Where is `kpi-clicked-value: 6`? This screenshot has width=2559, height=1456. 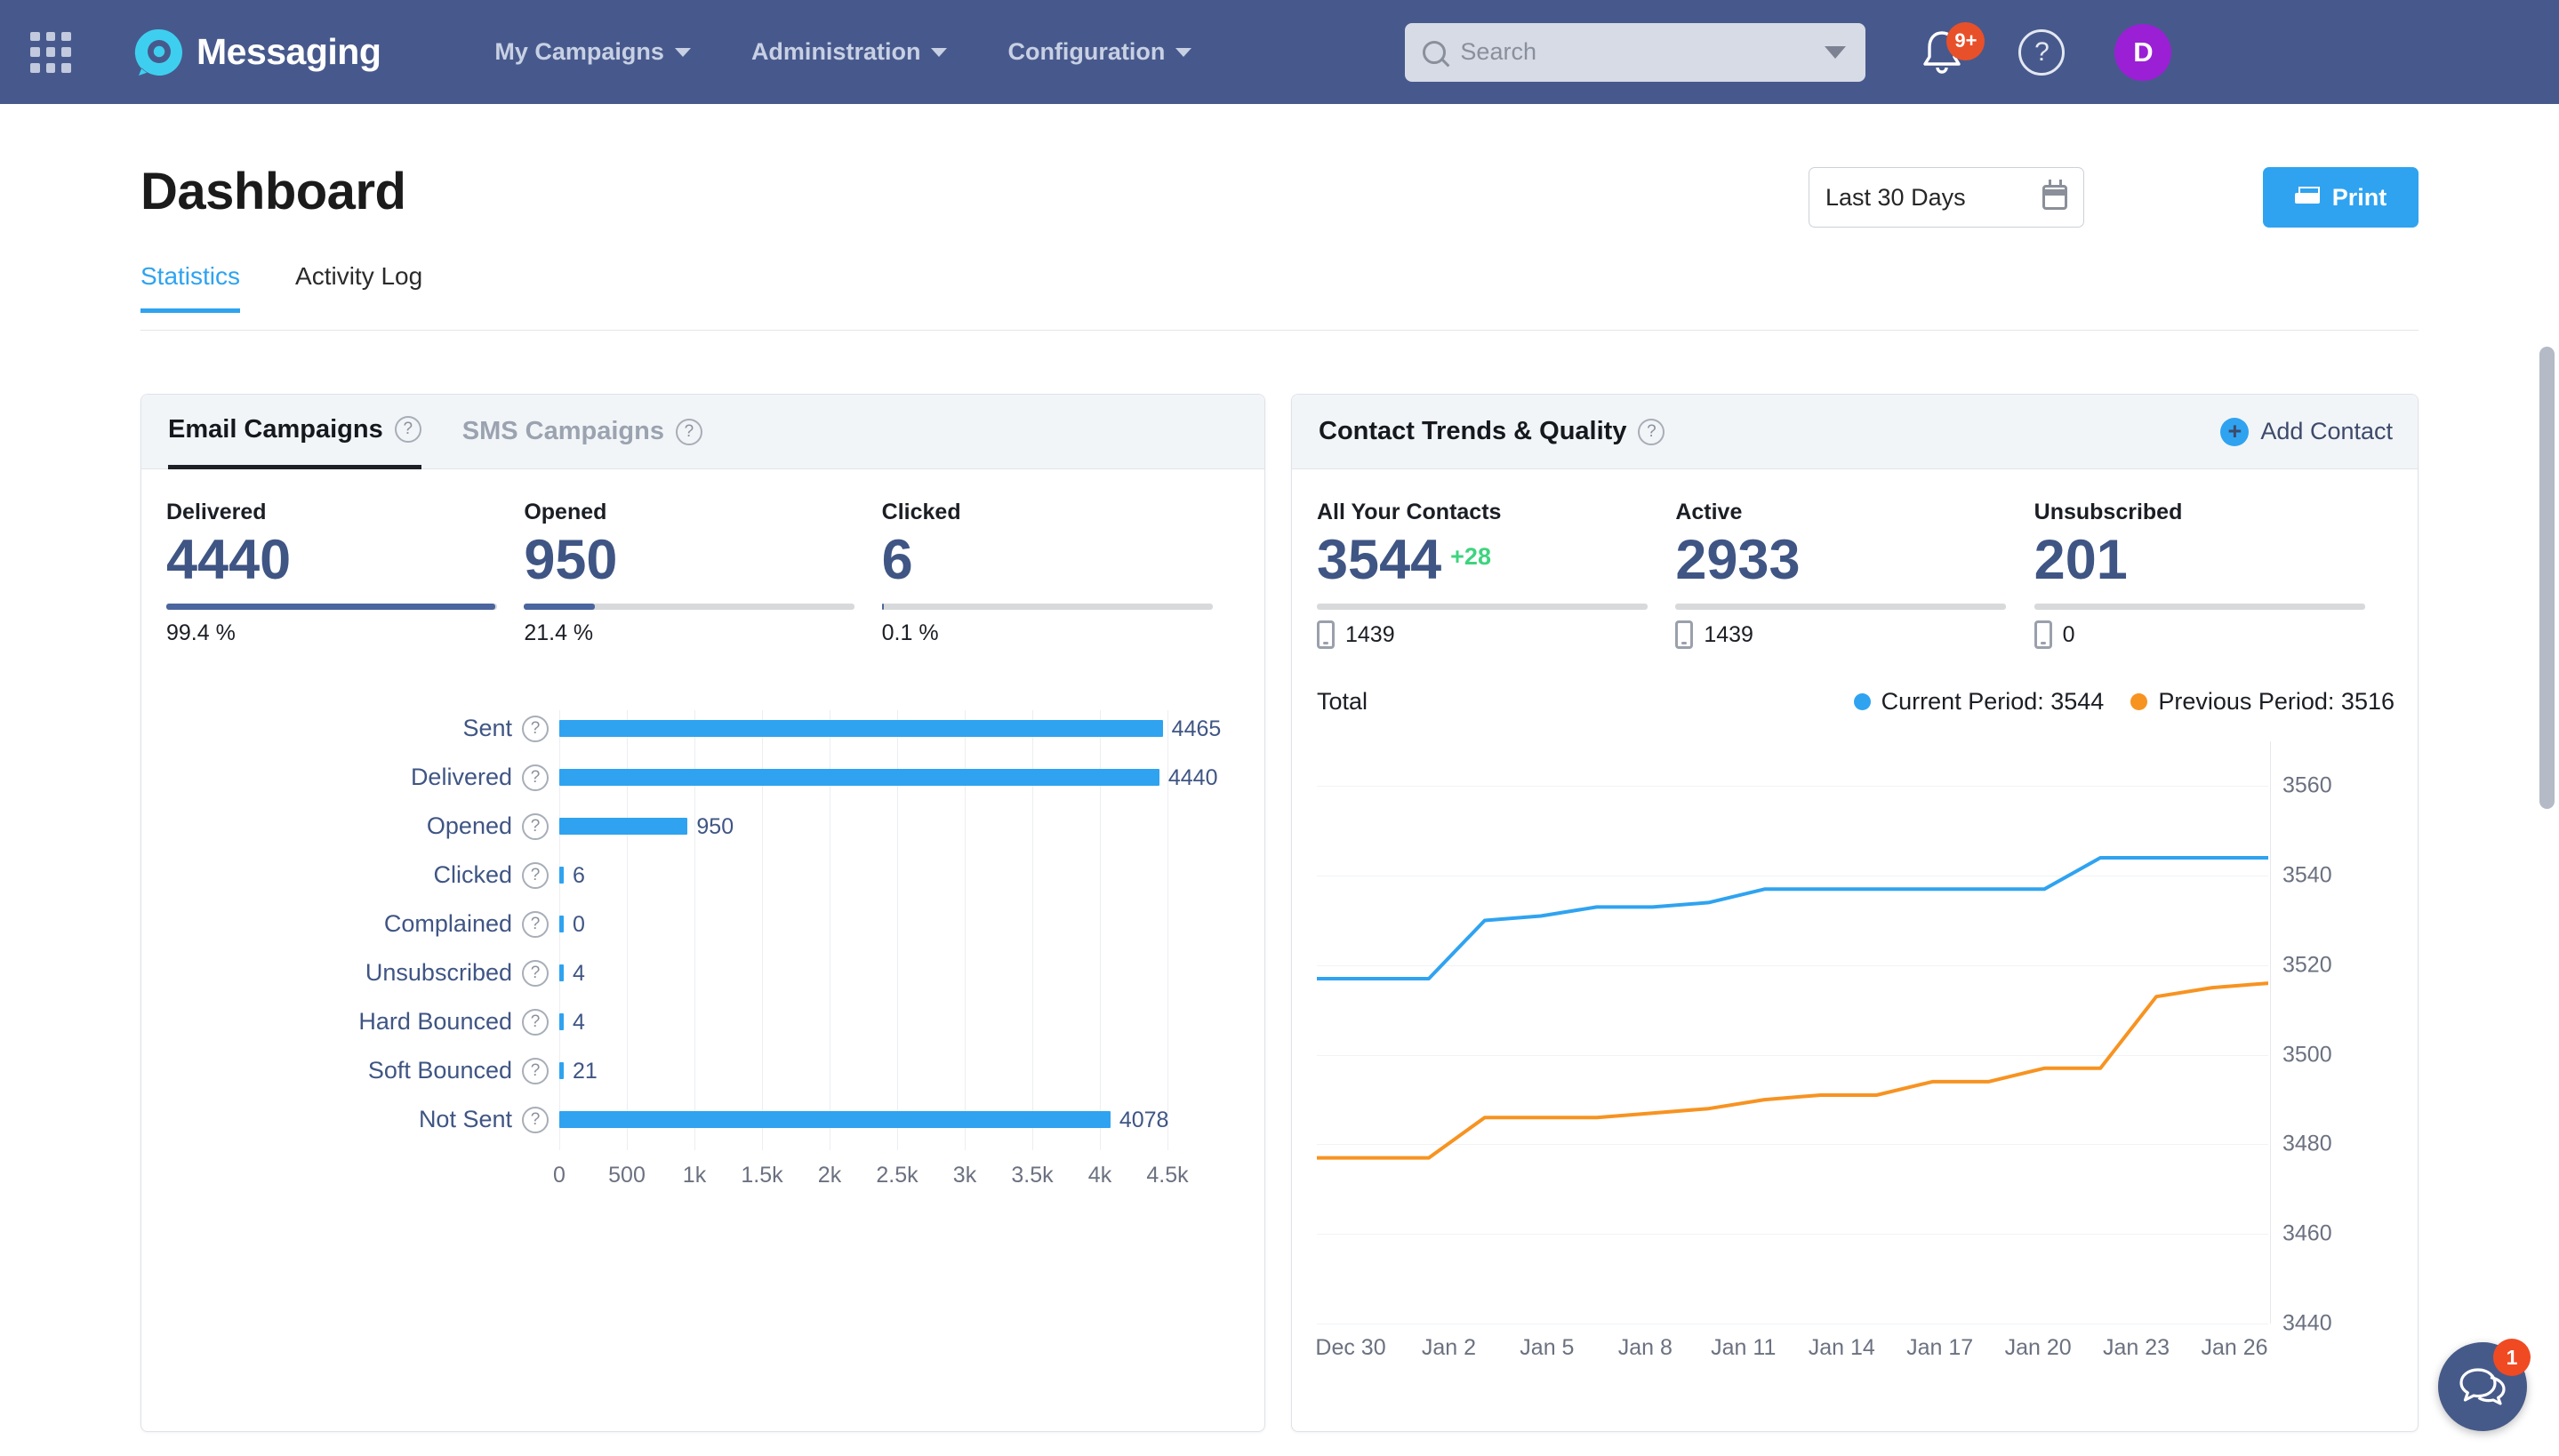 kpi-clicked-value: 6 is located at coordinates (897, 560).